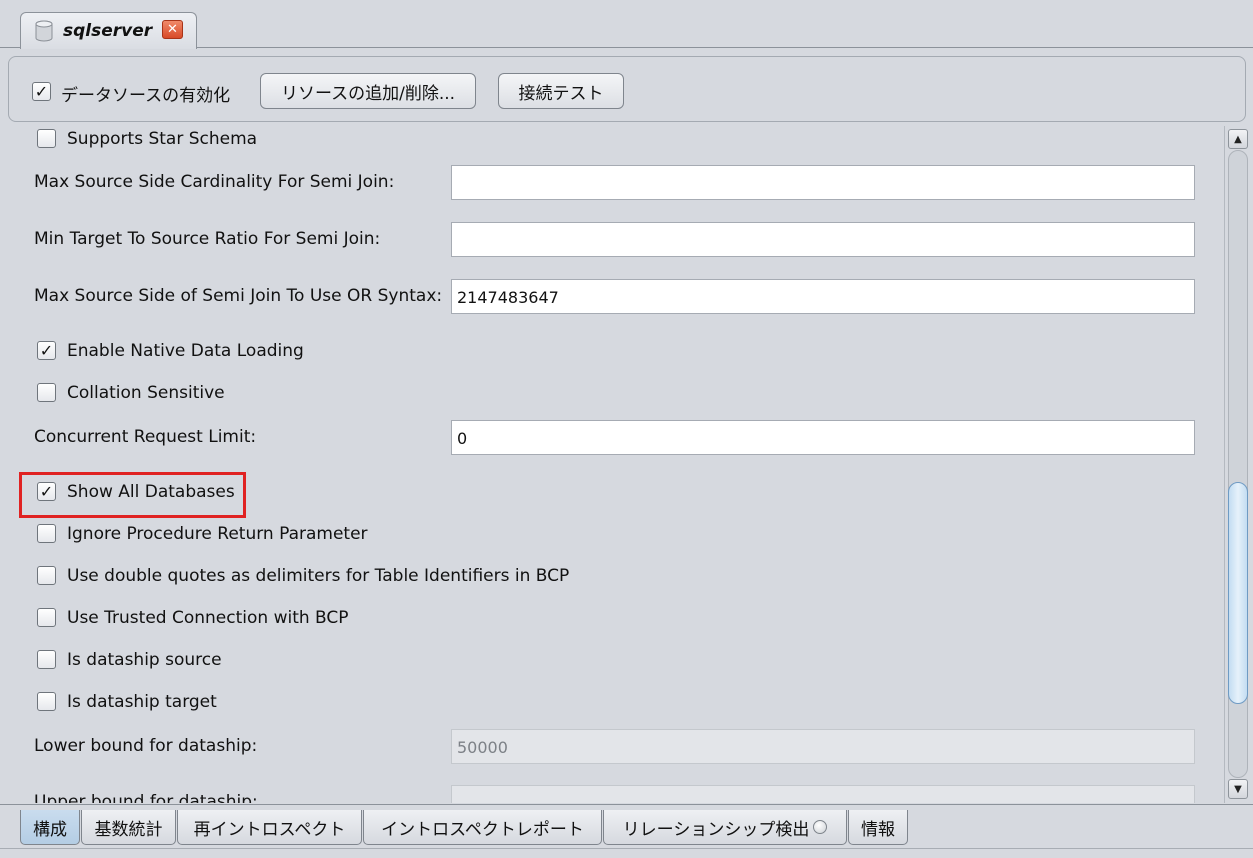 Image resolution: width=1253 pixels, height=858 pixels. Describe the element at coordinates (615, 141) in the screenshot. I see `supports-star-schema-row: Supports Star Schema` at that location.